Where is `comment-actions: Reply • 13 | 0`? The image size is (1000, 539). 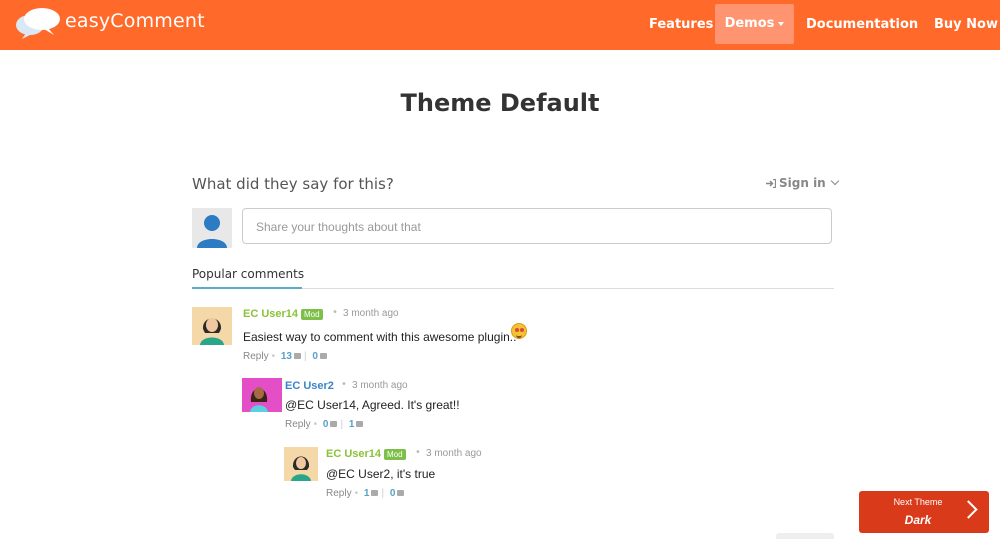 comment-actions: Reply • 13 | 0 is located at coordinates (285, 356).